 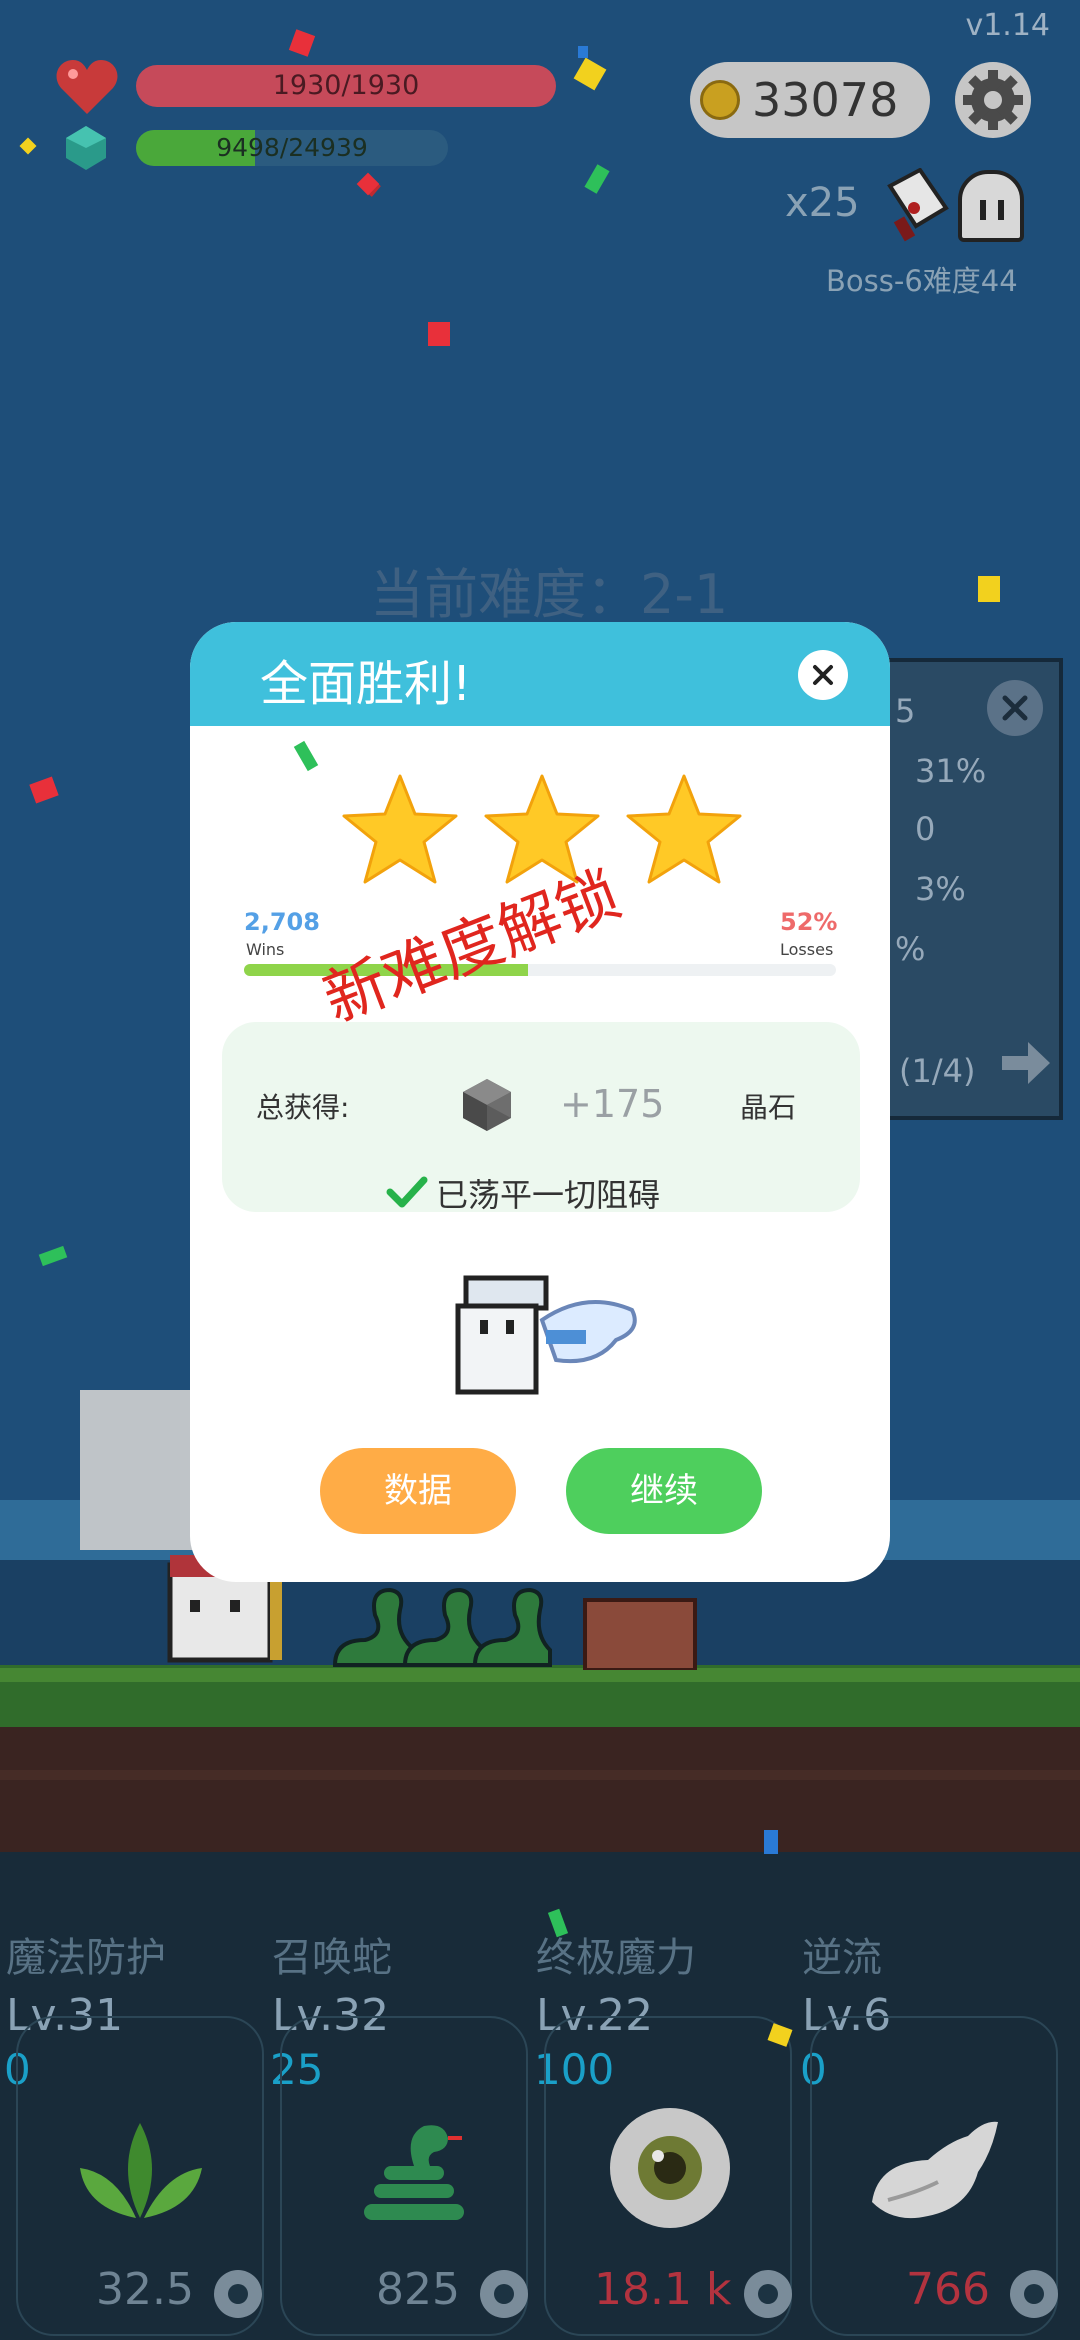 What do you see at coordinates (768, 1107) in the screenshot?
I see `reward-name: 晶石` at bounding box center [768, 1107].